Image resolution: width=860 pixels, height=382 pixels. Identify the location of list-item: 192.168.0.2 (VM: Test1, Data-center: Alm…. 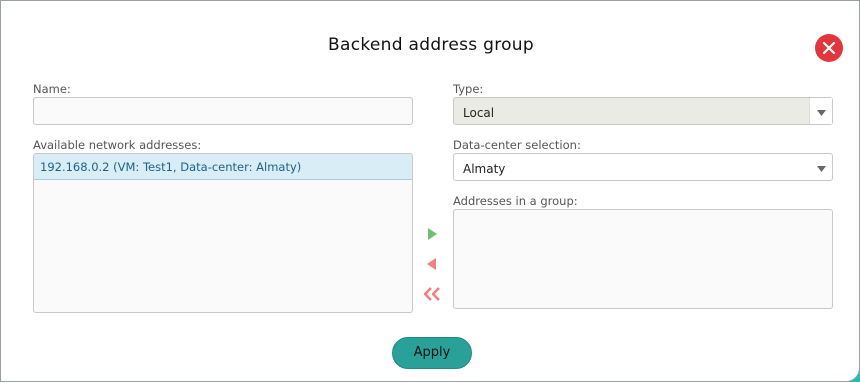
(223, 167).